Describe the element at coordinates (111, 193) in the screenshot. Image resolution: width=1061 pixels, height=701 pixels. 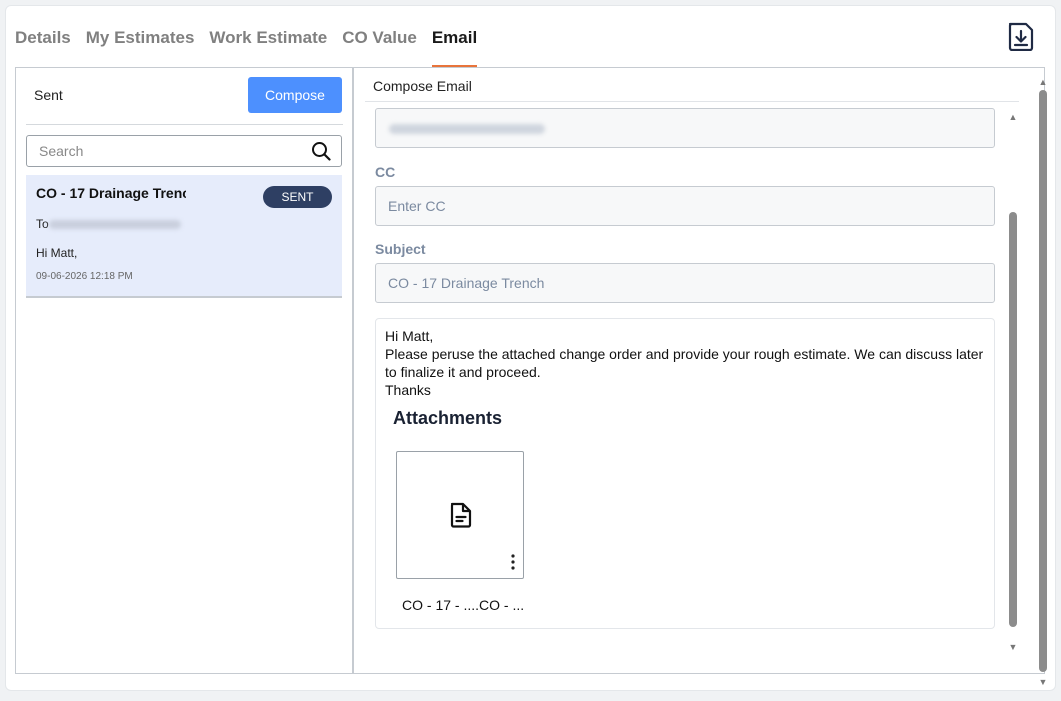
I see `mail-subject: CO - 17 Drainage Trencl` at that location.